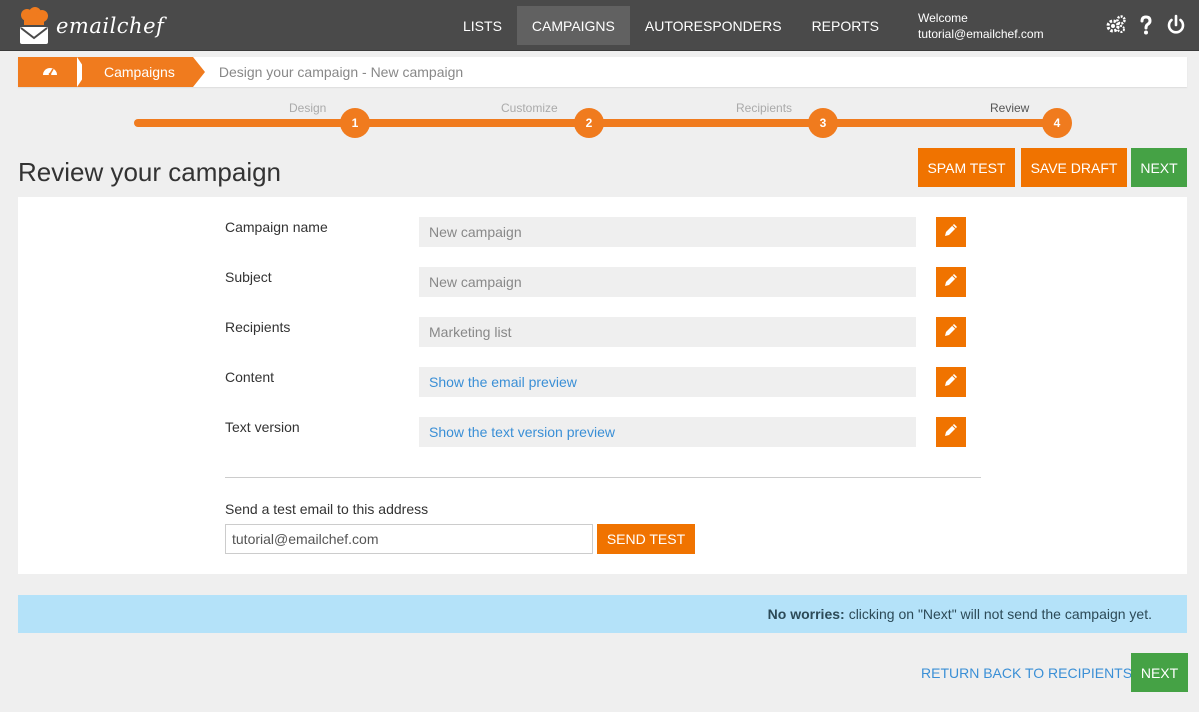 Image resolution: width=1199 pixels, height=712 pixels. Describe the element at coordinates (355, 123) in the screenshot. I see `step-dot-1: 1` at that location.